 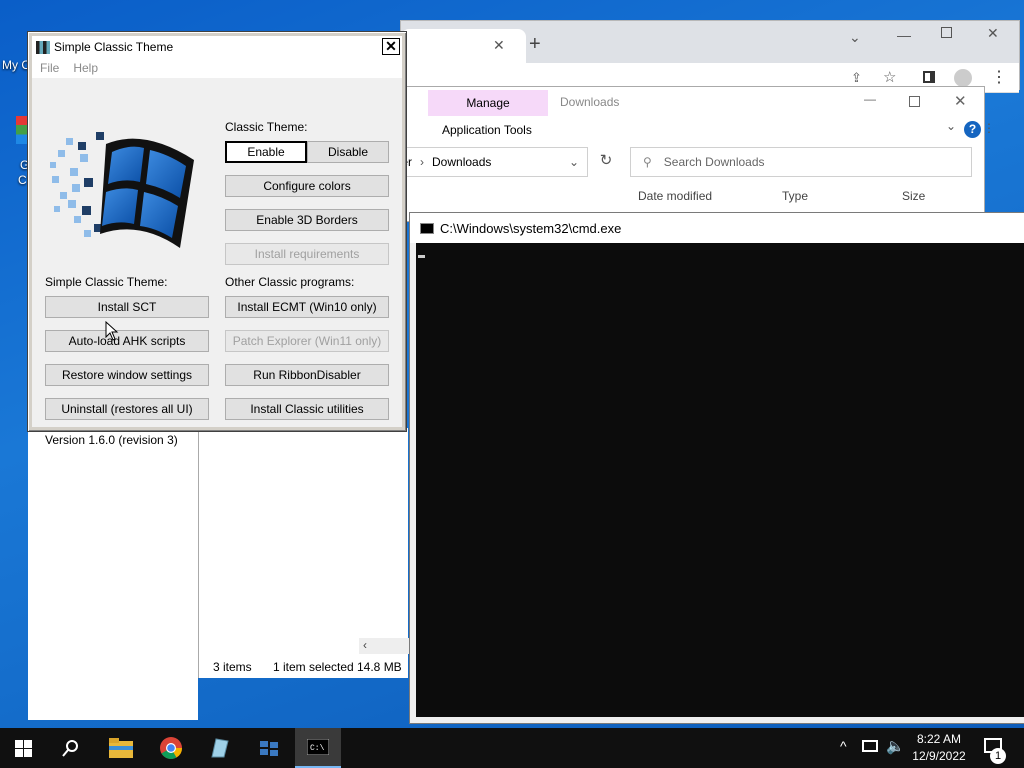 What do you see at coordinates (307, 254) in the screenshot?
I see `install-requirements-button: Install requirements` at bounding box center [307, 254].